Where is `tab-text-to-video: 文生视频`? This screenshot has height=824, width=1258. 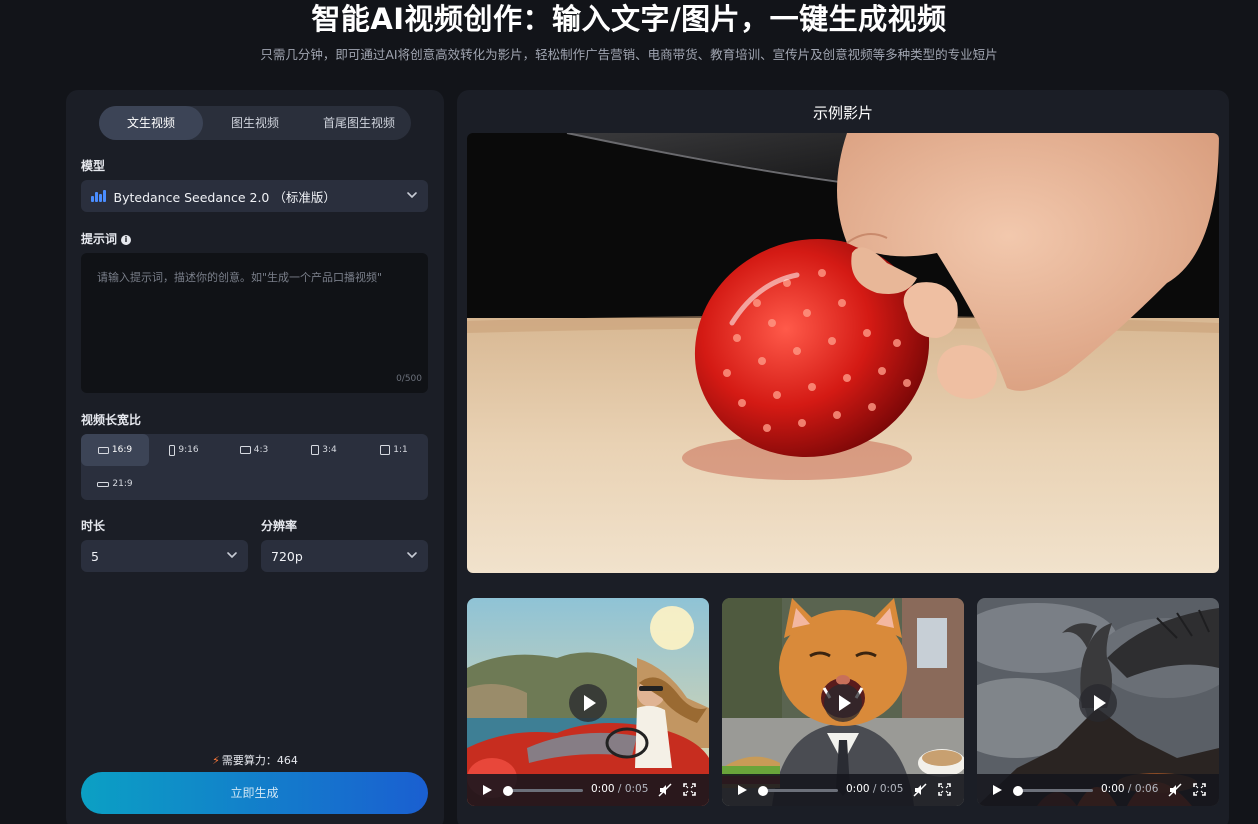
tab-text-to-video: 文生视频 is located at coordinates (151, 123).